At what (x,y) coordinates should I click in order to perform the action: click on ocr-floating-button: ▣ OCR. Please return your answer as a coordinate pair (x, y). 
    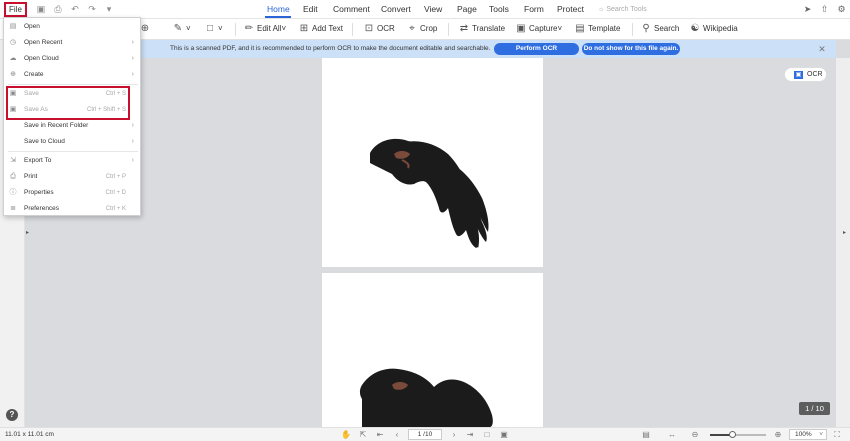
    Looking at the image, I should click on (805, 74).